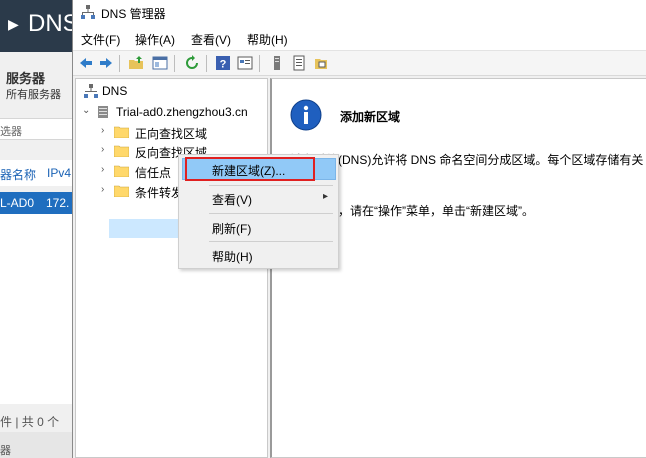 This screenshot has height=458, width=646. What do you see at coordinates (153, 173) in the screenshot?
I see `tree-label-trust-points: 信任点` at bounding box center [153, 173].